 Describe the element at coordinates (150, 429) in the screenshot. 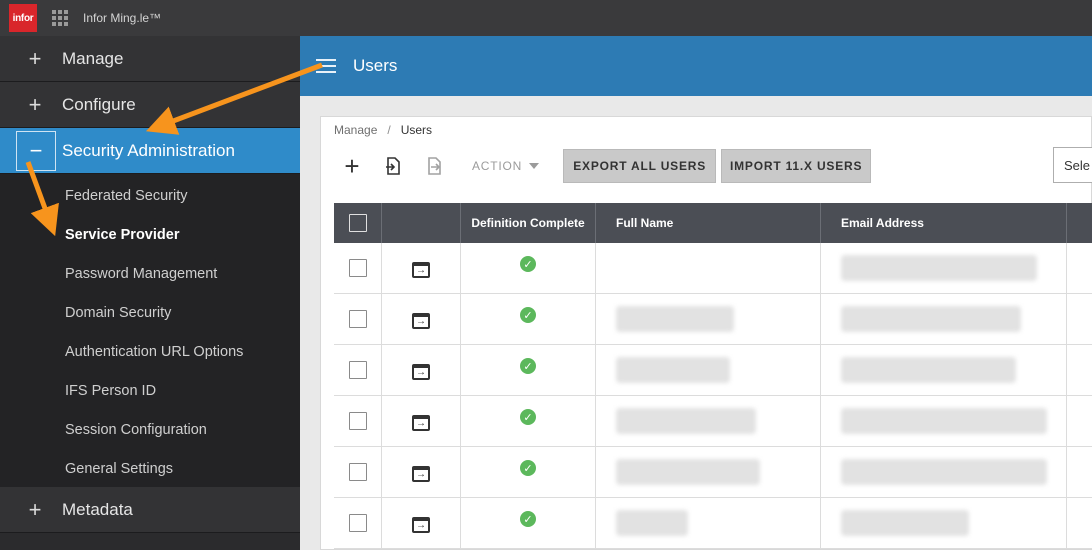

I see `submenu-session-configuration: Session Configuration` at that location.